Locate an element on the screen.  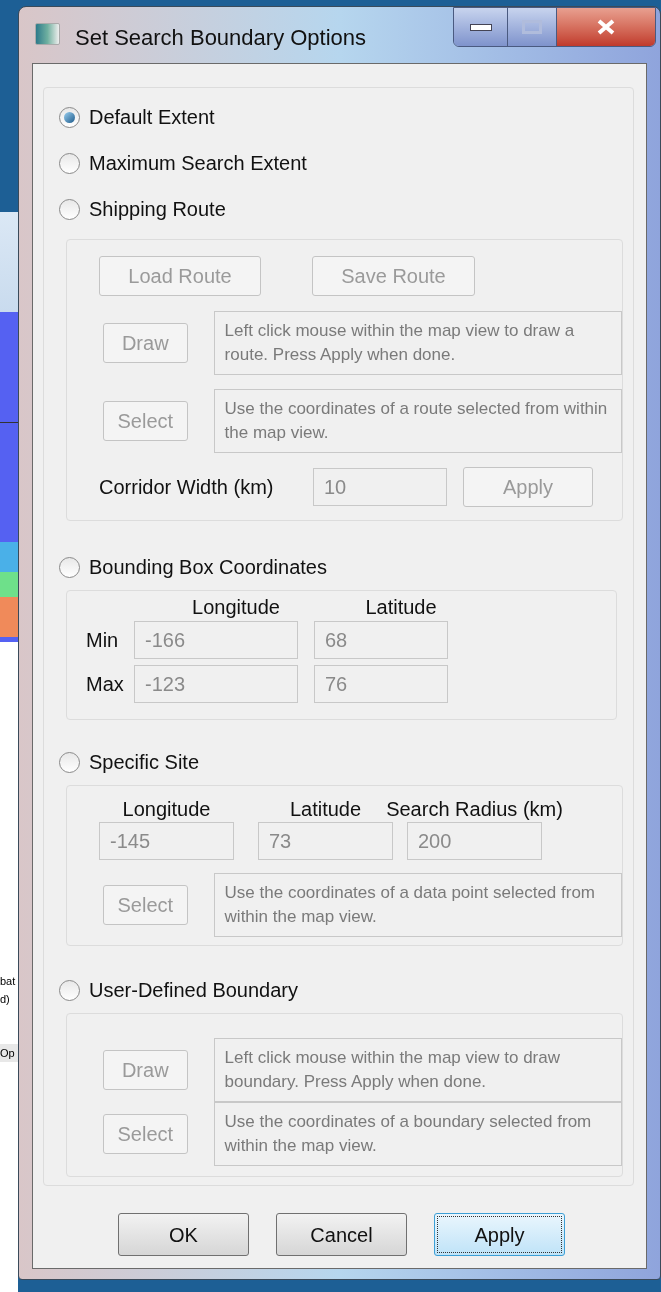
maximize-icon is located at coordinates (532, 27).